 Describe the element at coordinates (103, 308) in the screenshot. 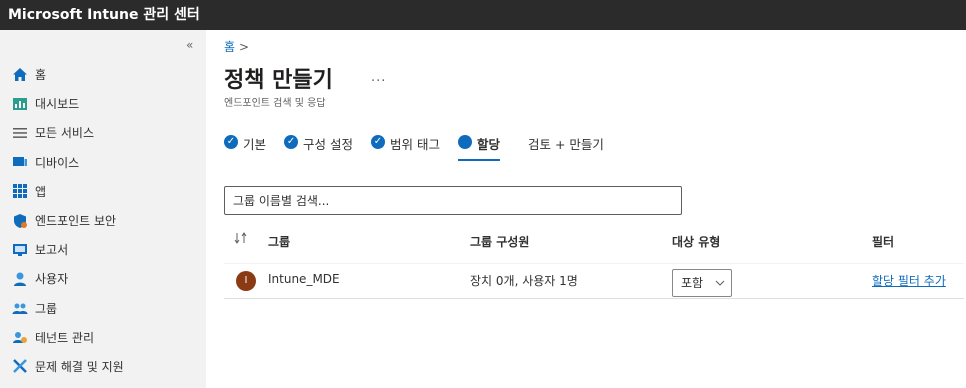

I see `sidebar-item-groups: 그룹` at that location.